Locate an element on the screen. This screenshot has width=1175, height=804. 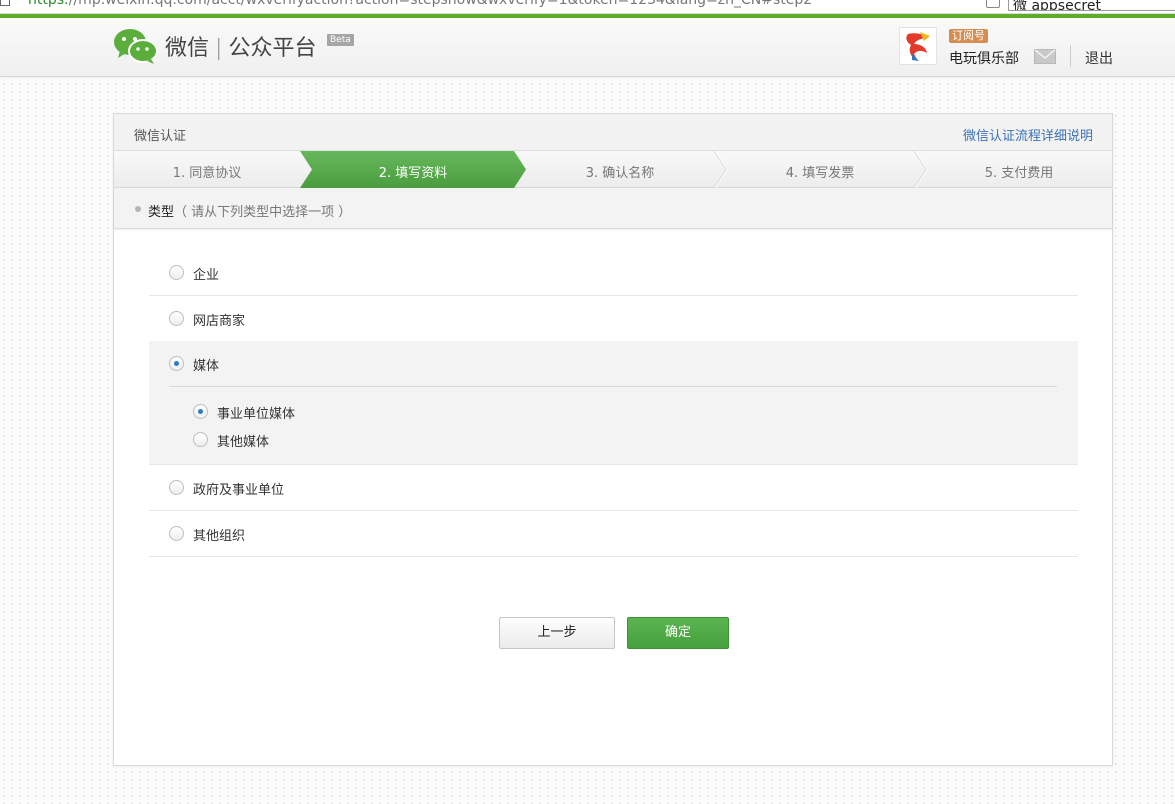
step-2-active: 2. 填写资料 is located at coordinates (413, 173).